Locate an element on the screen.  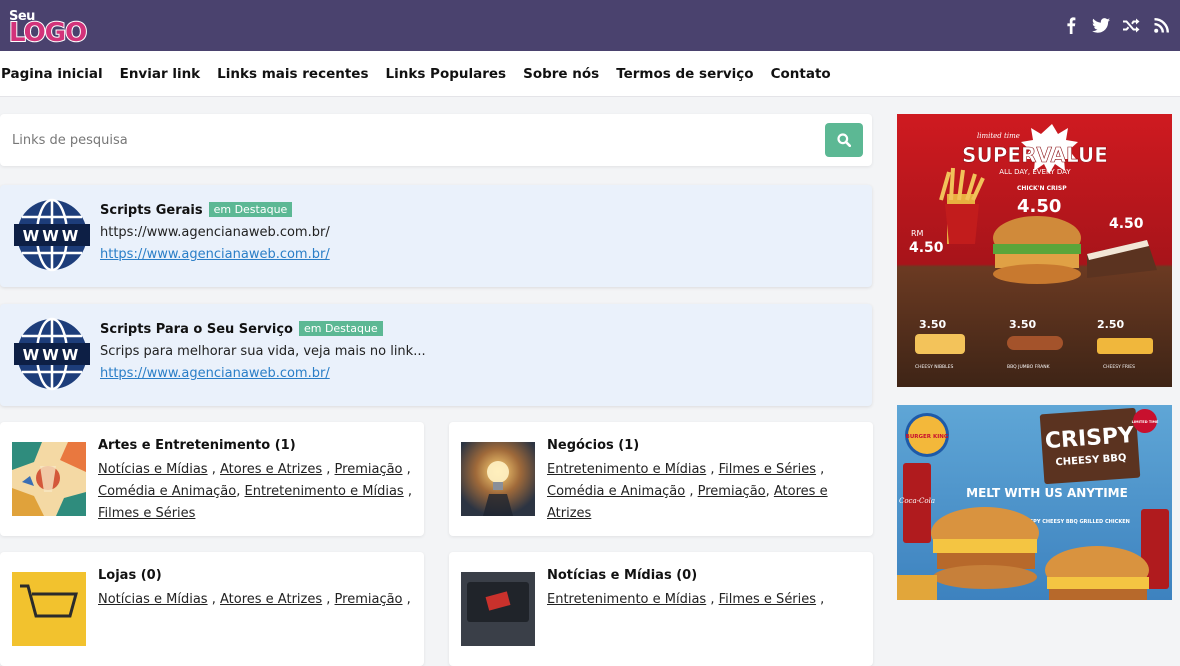
ad2-slogan: MELT WITH US ANYTIME is located at coordinates (1047, 493).